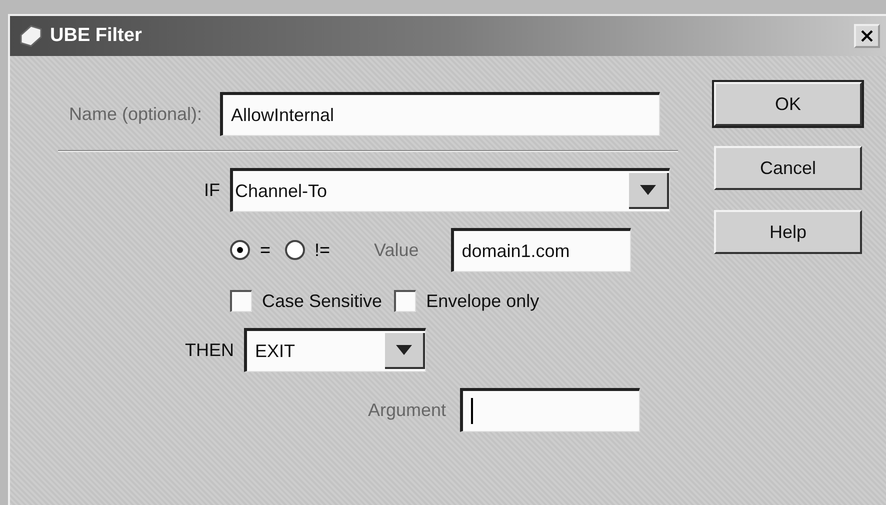  I want to click on if-label: IF, so click(212, 190).